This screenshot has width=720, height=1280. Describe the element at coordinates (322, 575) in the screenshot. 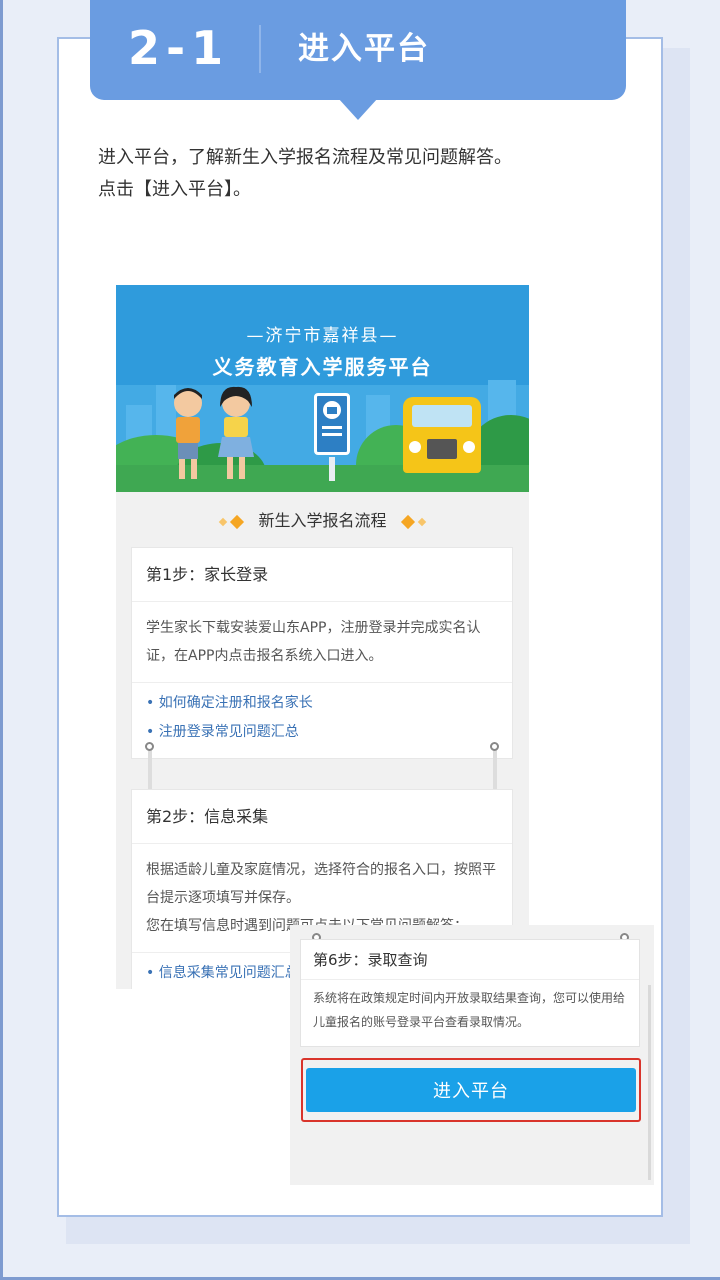

I see `step-1-title: 第1步：家长登录` at that location.